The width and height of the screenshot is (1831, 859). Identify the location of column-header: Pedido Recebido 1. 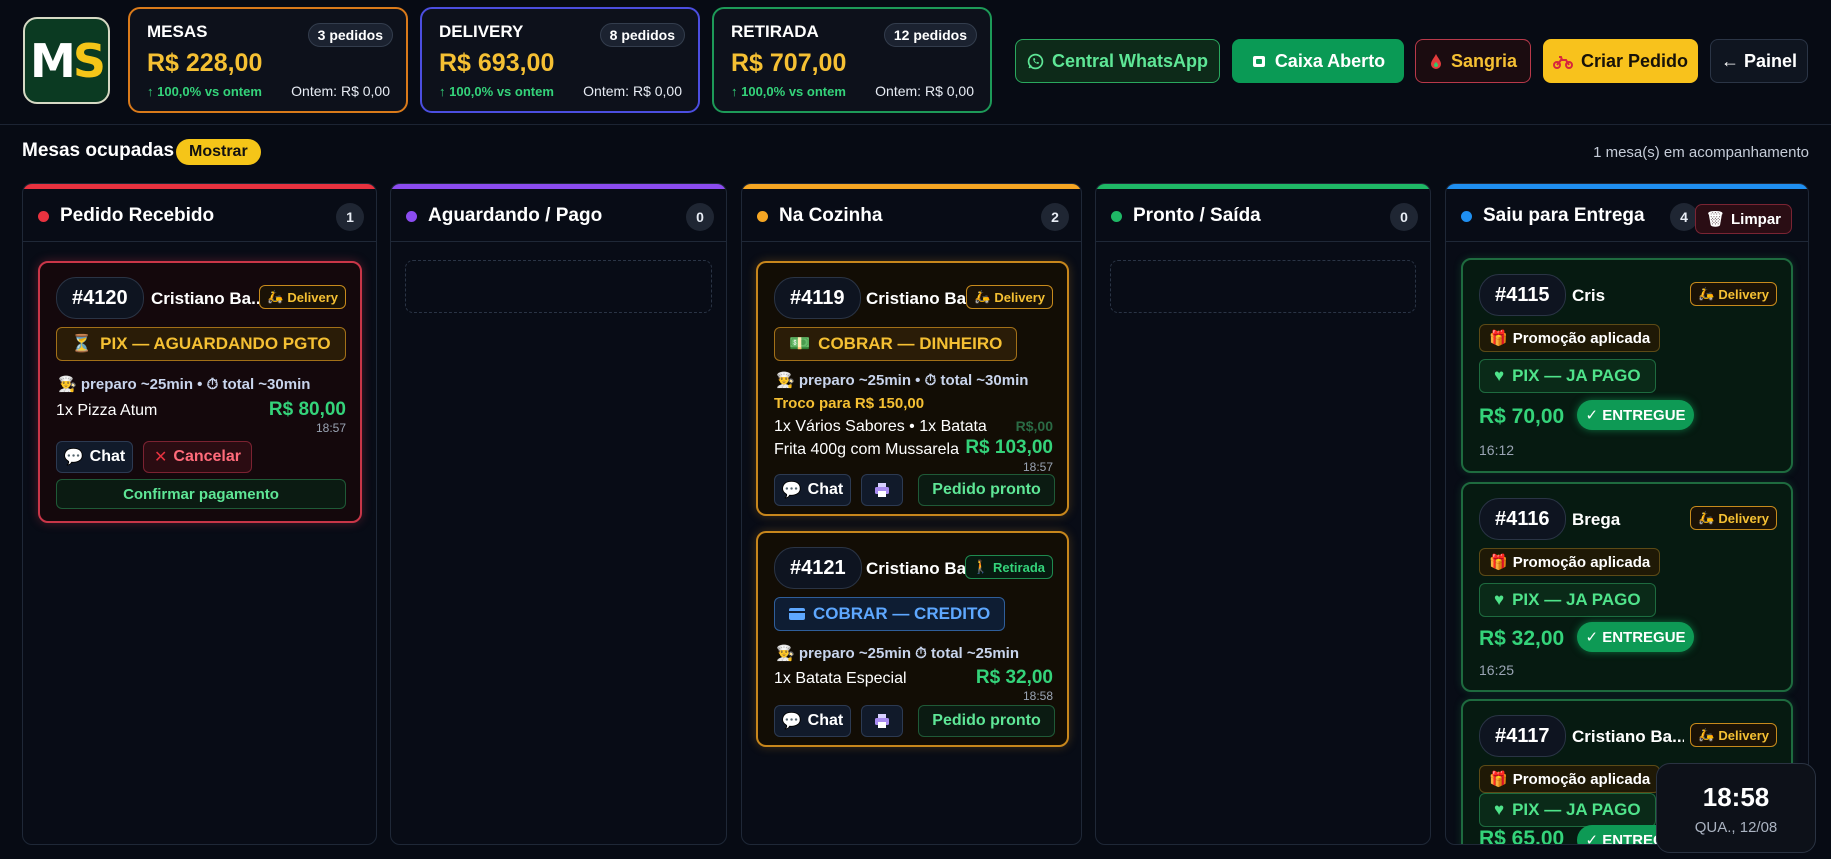
(199, 215).